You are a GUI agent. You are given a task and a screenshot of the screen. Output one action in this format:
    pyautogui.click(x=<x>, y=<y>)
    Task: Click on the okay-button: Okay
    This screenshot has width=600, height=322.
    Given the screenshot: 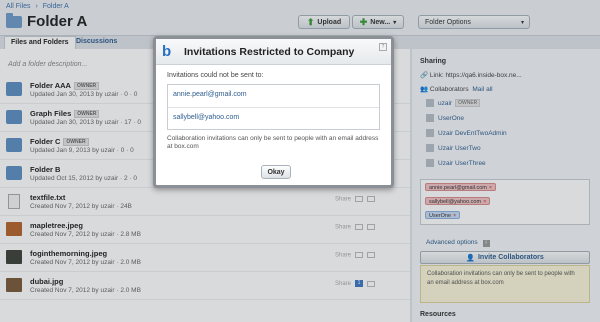 What is the action you would take?
    pyautogui.click(x=276, y=172)
    